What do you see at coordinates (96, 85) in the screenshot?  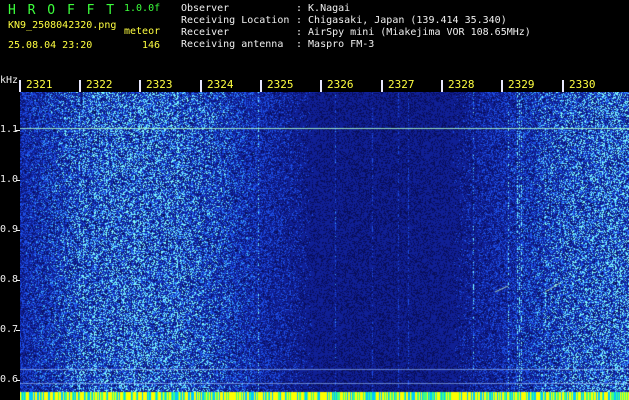 I see `time-tick-2322: 2322` at bounding box center [96, 85].